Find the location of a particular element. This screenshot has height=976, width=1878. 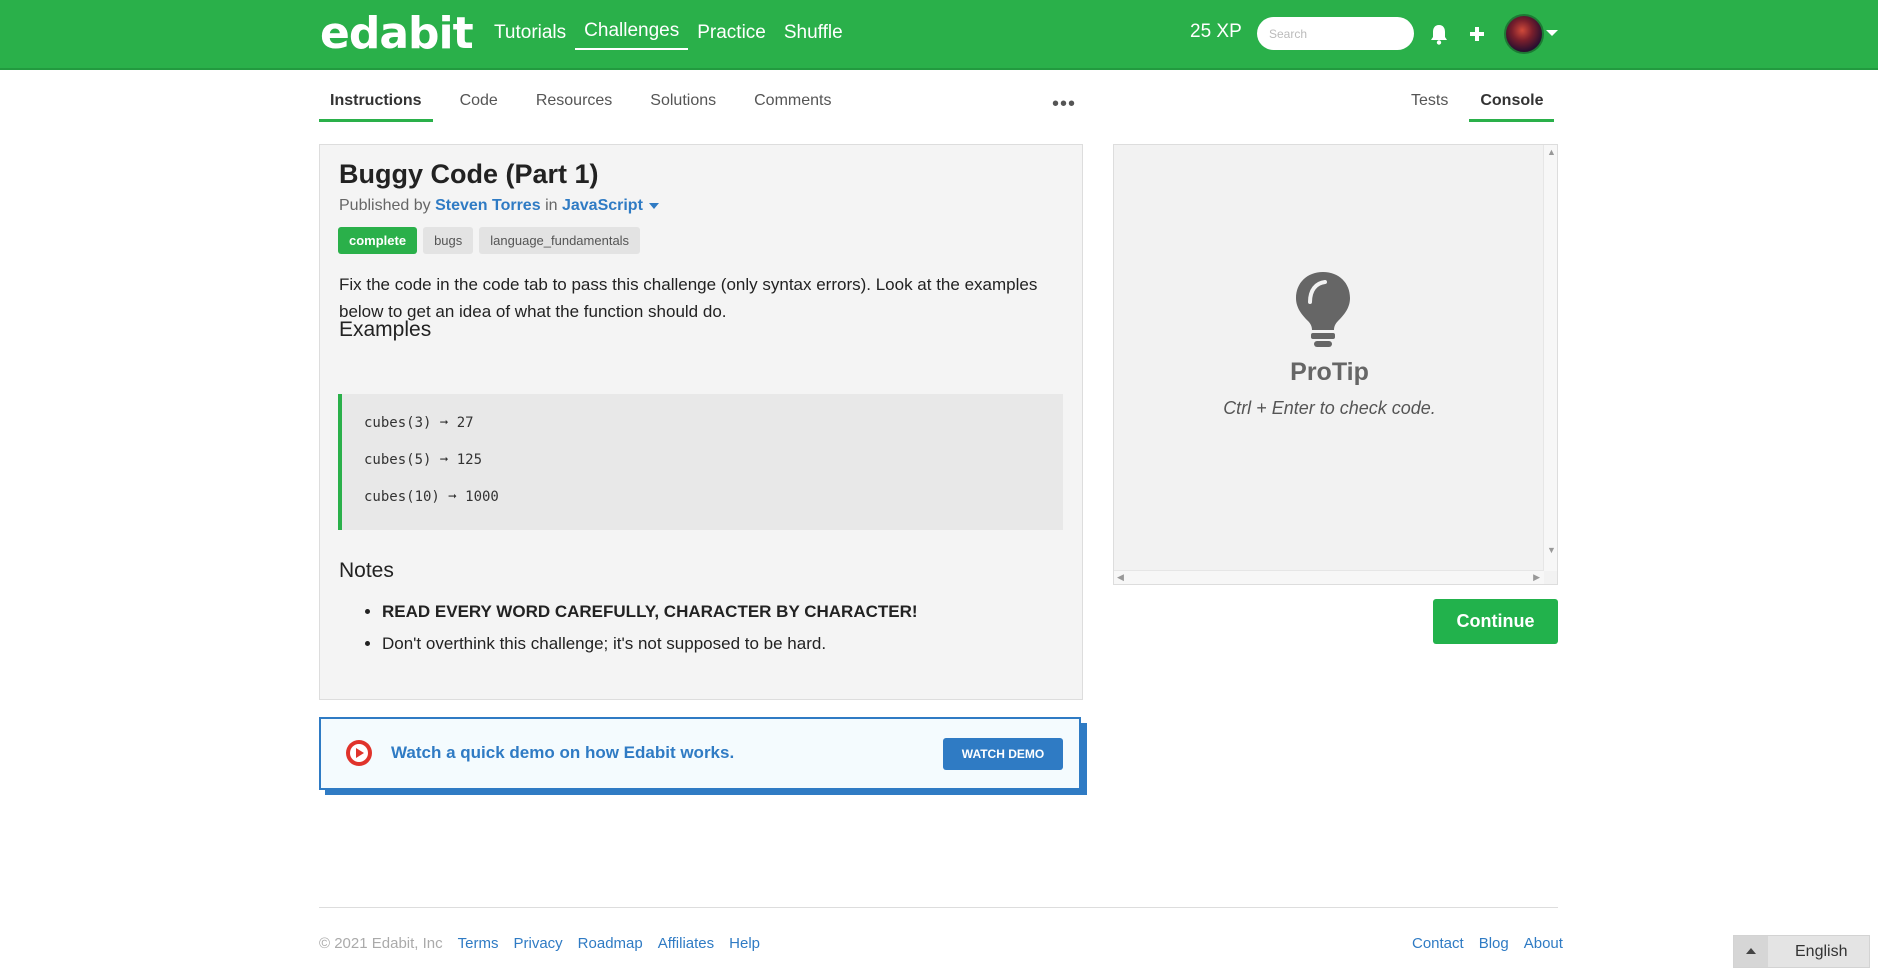

author-link: Steven Torres is located at coordinates (488, 205).